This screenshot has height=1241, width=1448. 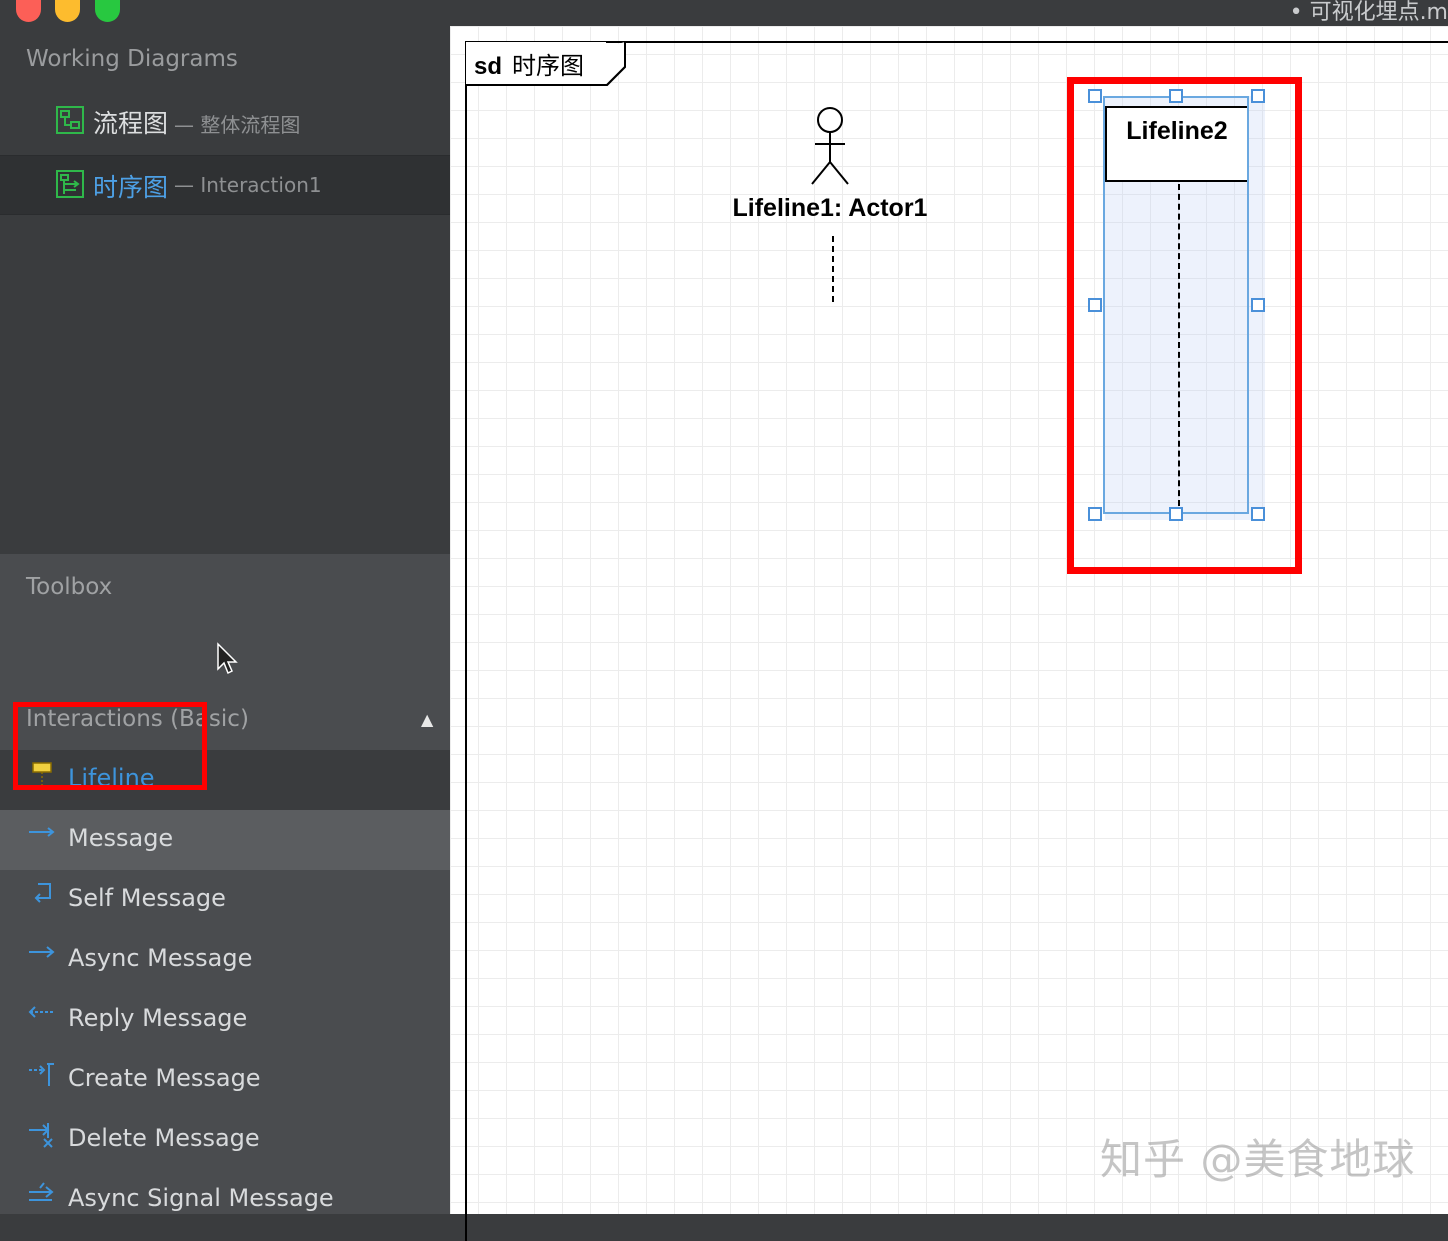 What do you see at coordinates (160, 958) in the screenshot?
I see `tool-label: Async Message` at bounding box center [160, 958].